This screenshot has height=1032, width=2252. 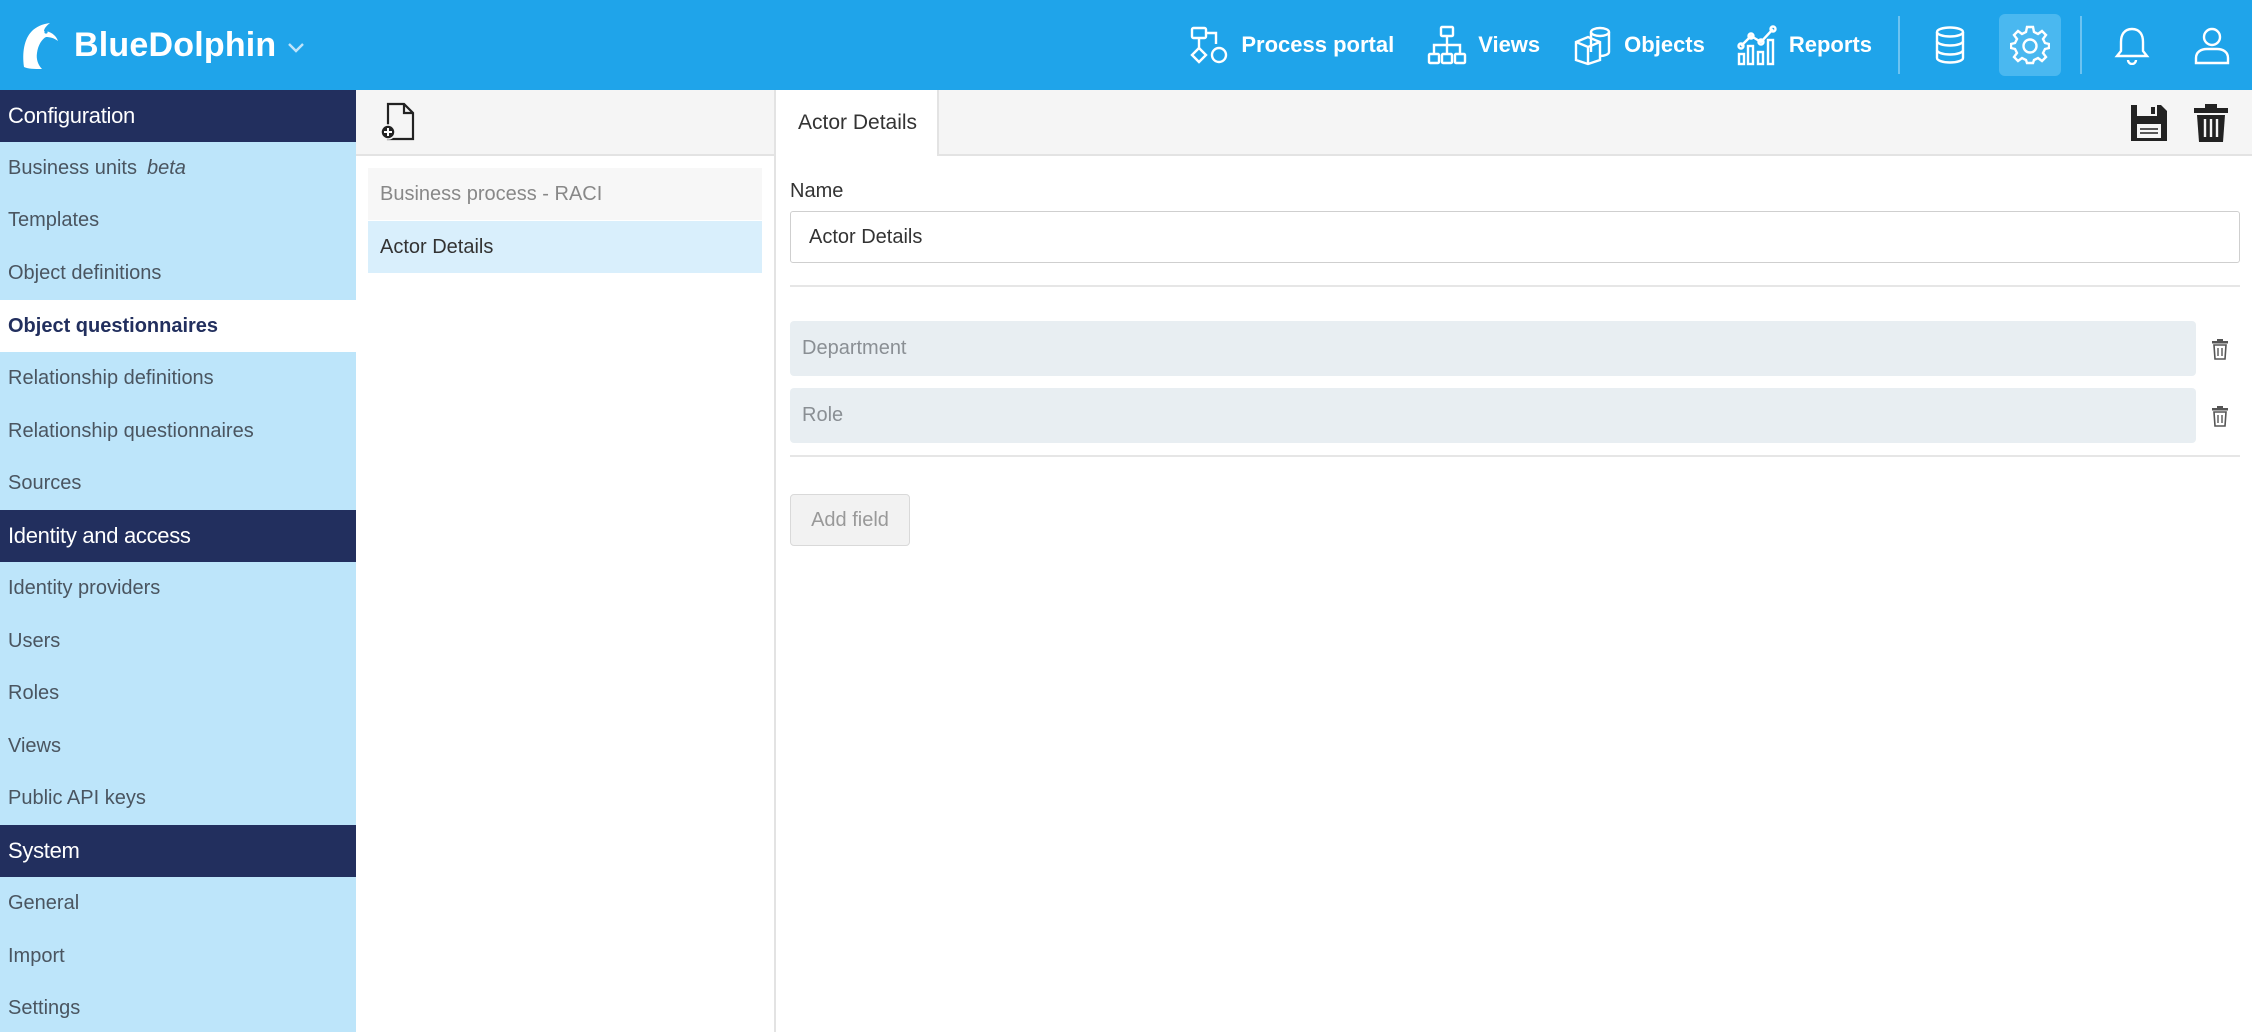 I want to click on brand-switcher: BlueDolphin, so click(x=161, y=45).